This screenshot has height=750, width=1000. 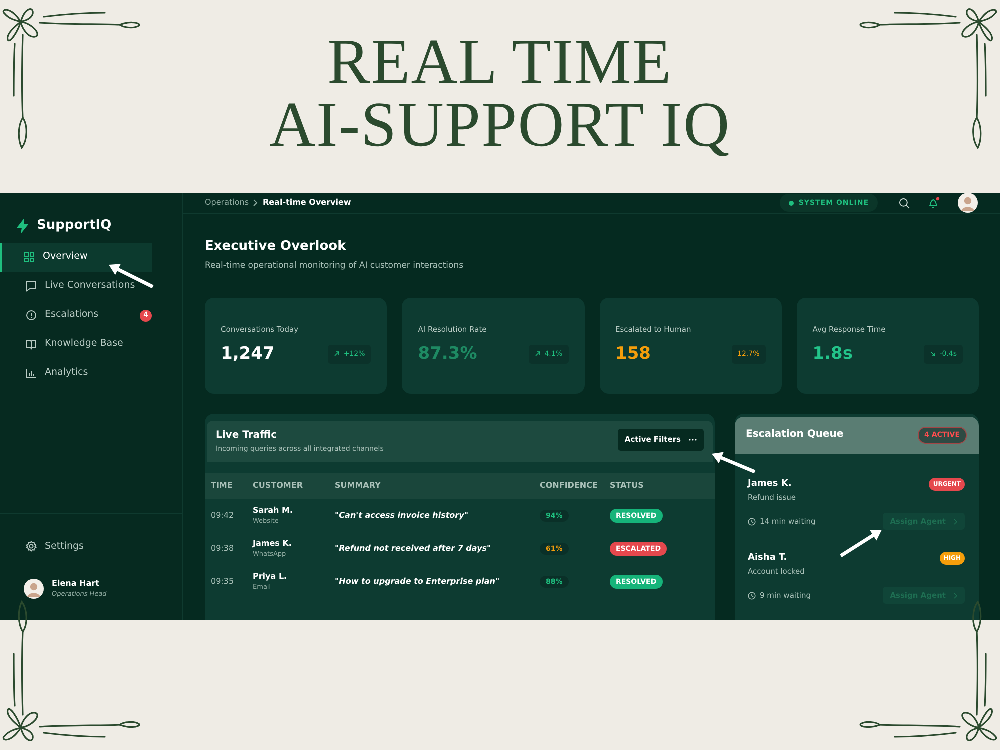 What do you see at coordinates (832, 354) in the screenshot?
I see `stat-value: 1.8s` at bounding box center [832, 354].